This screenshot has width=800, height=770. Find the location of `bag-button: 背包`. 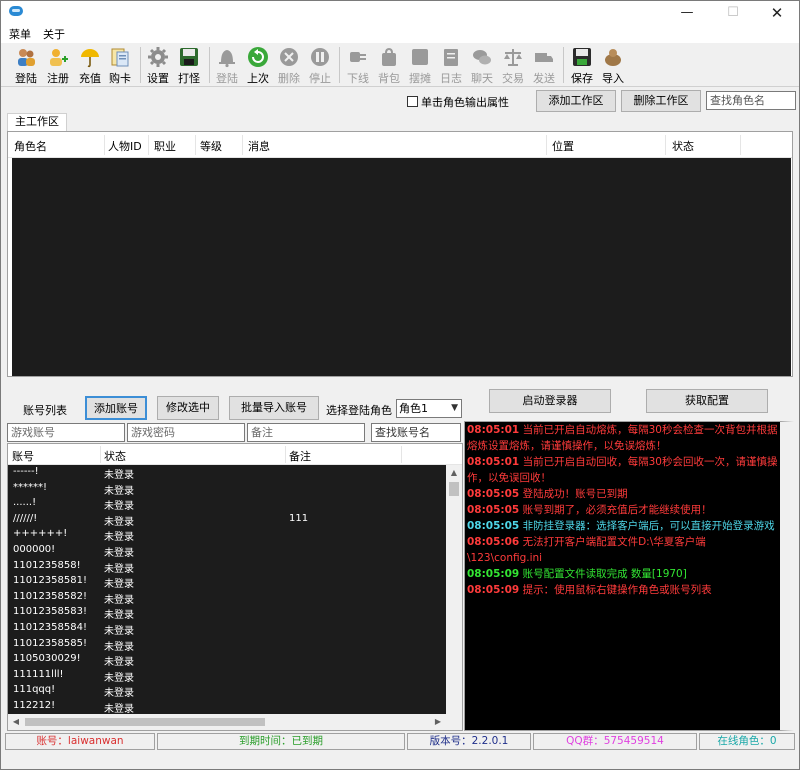

bag-button: 背包 is located at coordinates (389, 65).